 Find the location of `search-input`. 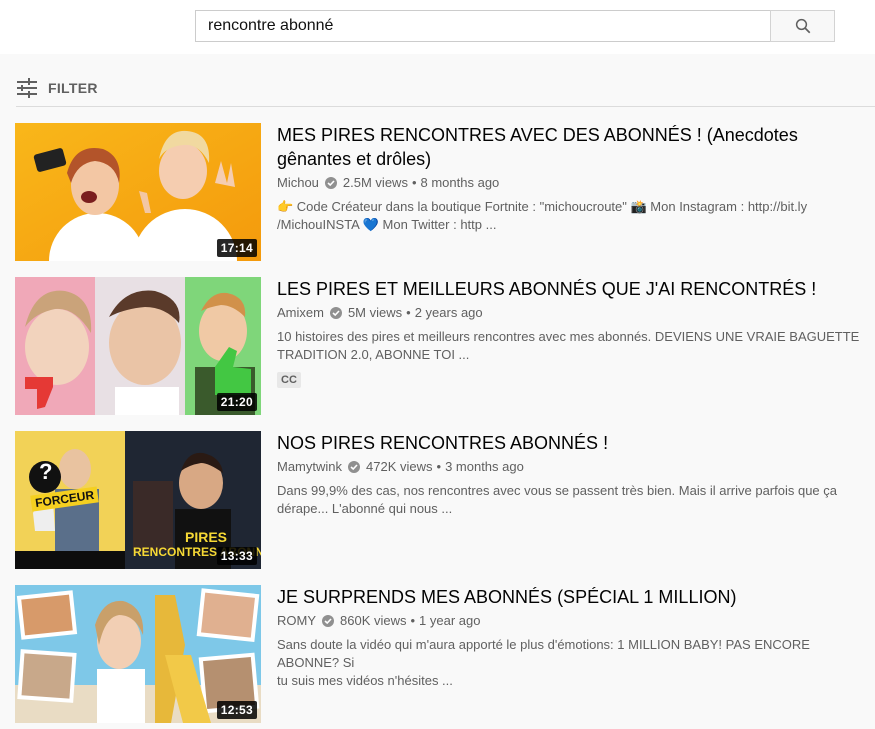

search-input is located at coordinates (489, 26).